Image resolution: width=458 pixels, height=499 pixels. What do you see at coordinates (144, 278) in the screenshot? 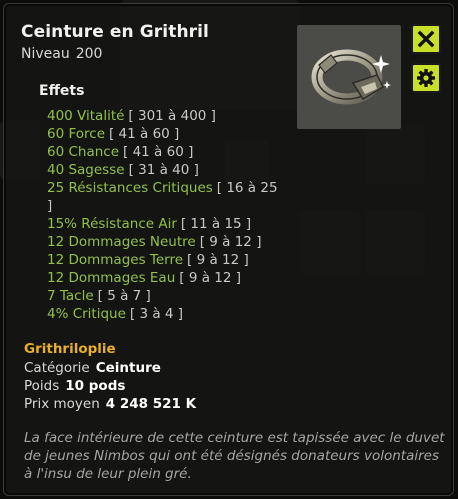
I see `effect-item: 12 Dommages Eau[ 9 à 12 ]` at bounding box center [144, 278].